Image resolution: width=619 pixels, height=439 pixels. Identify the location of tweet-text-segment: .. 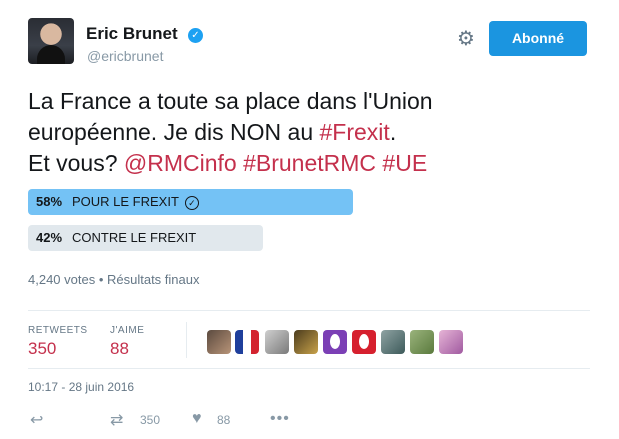
(393, 132).